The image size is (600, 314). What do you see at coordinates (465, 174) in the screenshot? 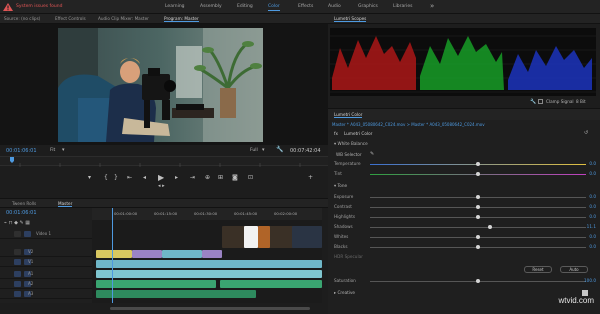
I see `tint-row: Tint 0.0` at bounding box center [465, 174].